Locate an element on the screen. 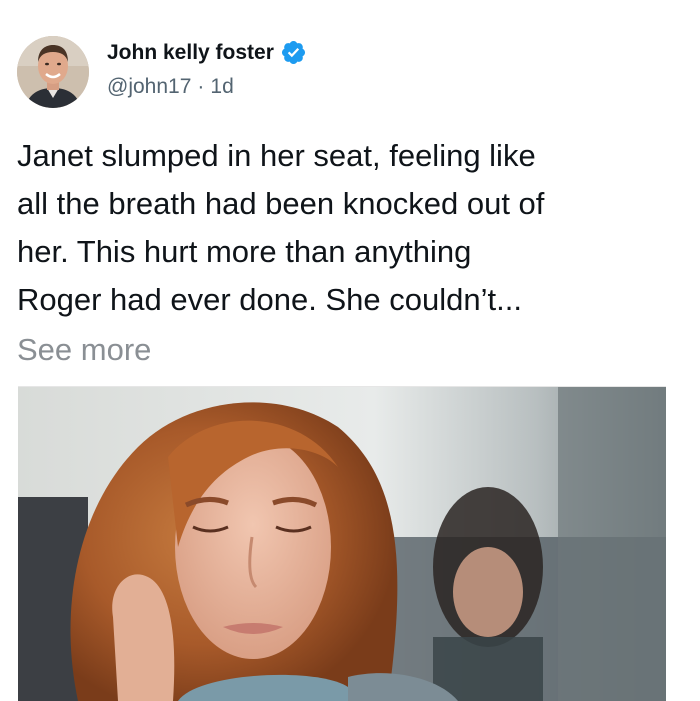 The image size is (700, 701). avatar-portrait-image is located at coordinates (53, 72).